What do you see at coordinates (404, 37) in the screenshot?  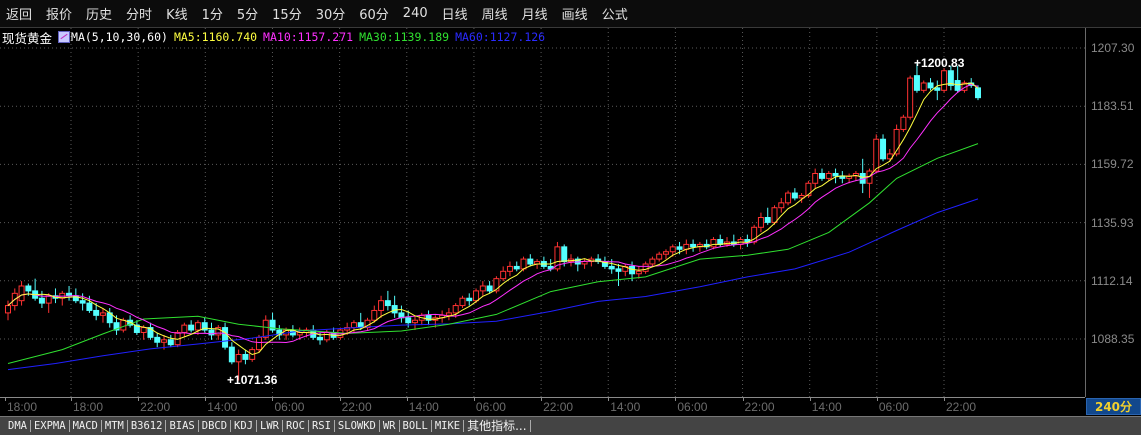 I see `ma30-value: MA30:1139.189` at bounding box center [404, 37].